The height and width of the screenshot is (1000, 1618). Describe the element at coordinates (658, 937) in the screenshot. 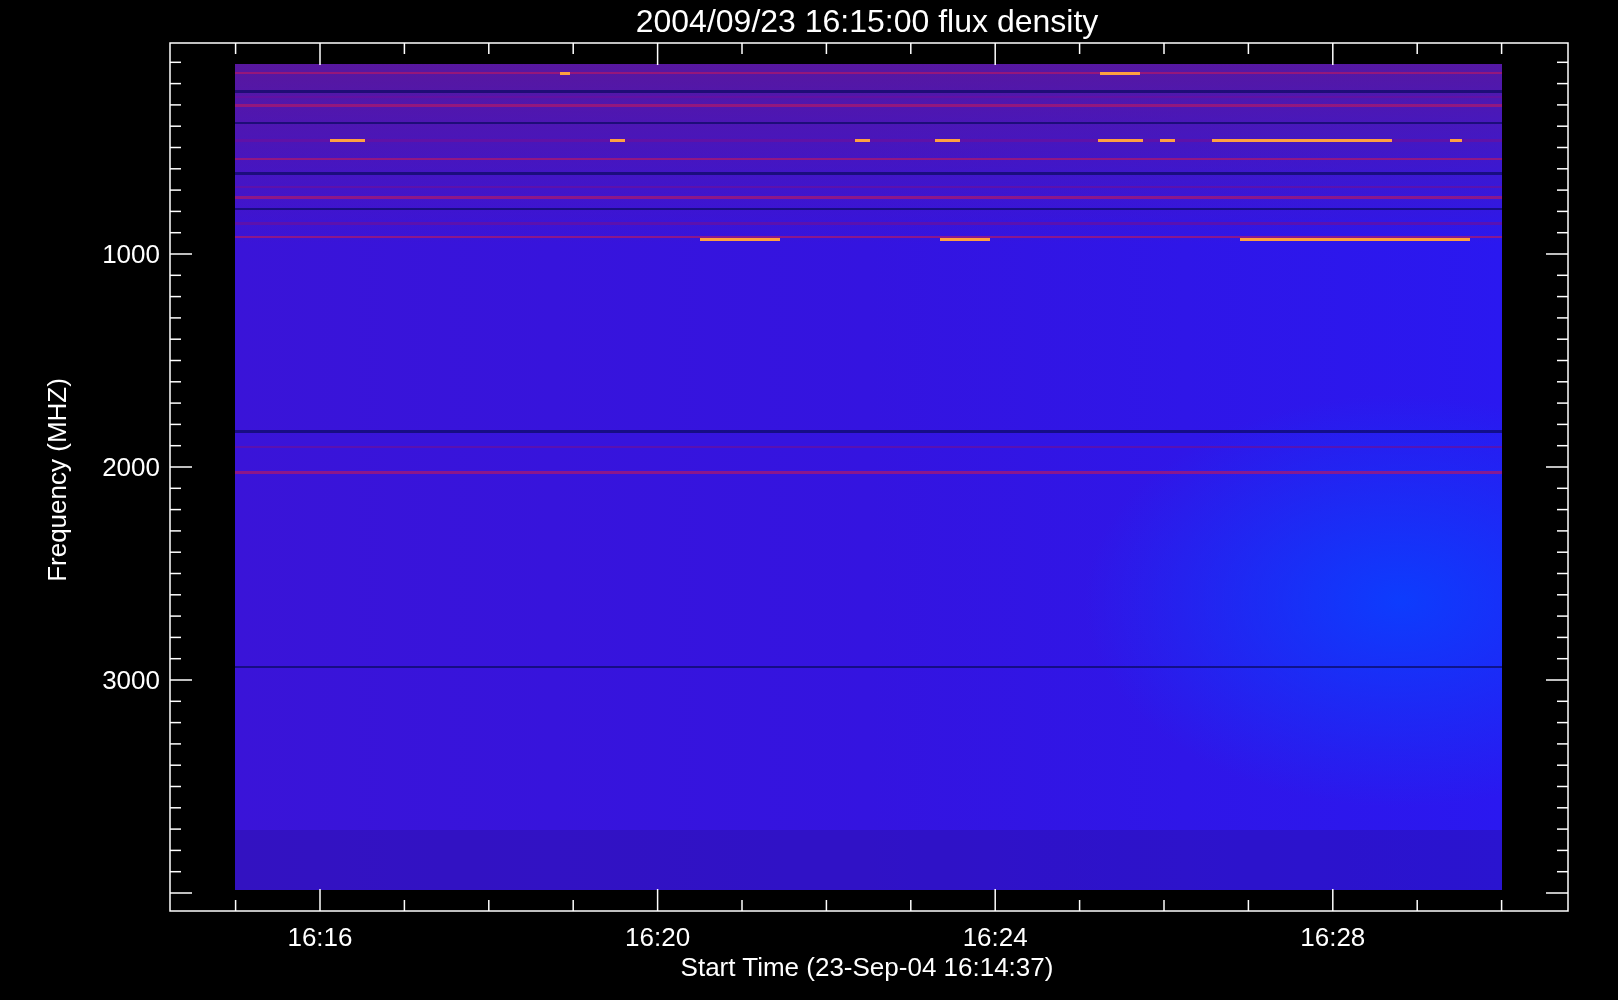

I see `x-tick-label: 16:20` at that location.